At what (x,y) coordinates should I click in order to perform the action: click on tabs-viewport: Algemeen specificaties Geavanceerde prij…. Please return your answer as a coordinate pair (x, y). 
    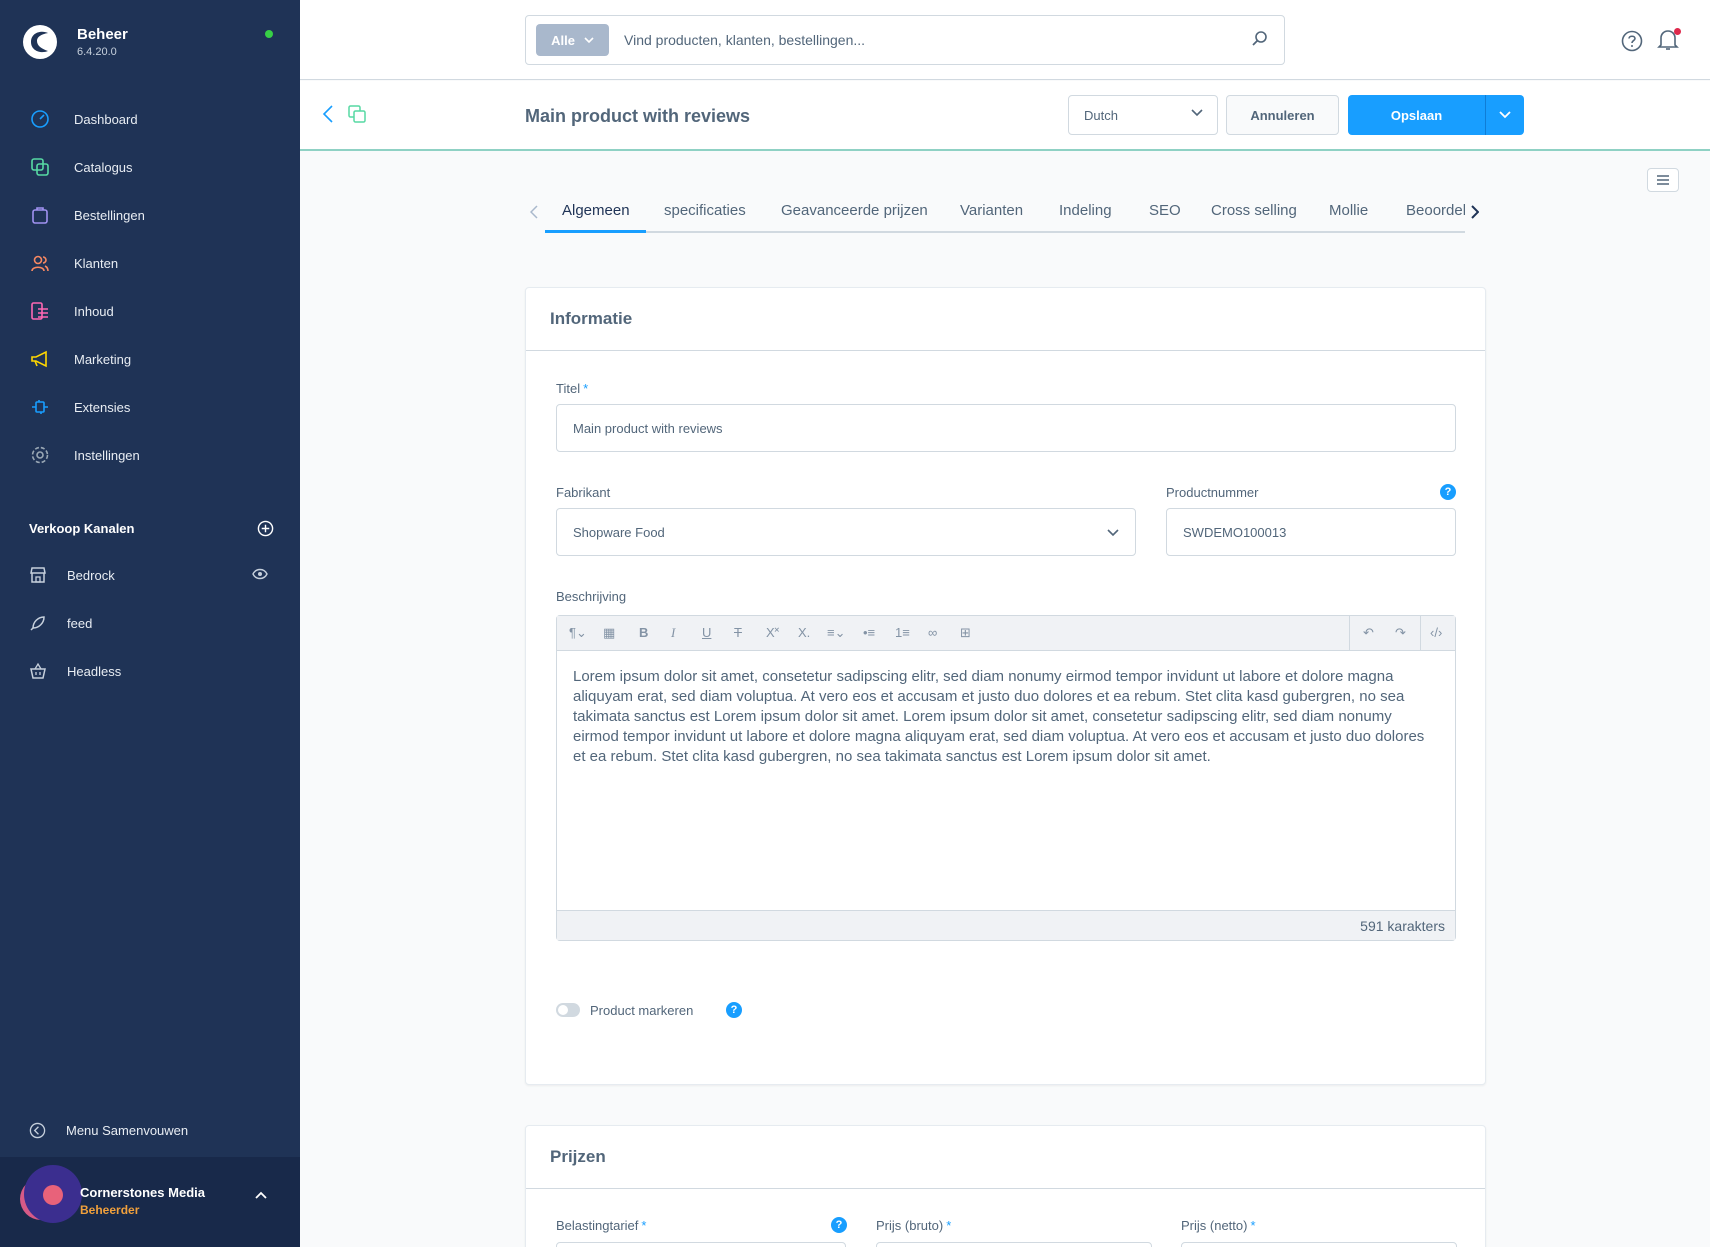
    Looking at the image, I should click on (995, 214).